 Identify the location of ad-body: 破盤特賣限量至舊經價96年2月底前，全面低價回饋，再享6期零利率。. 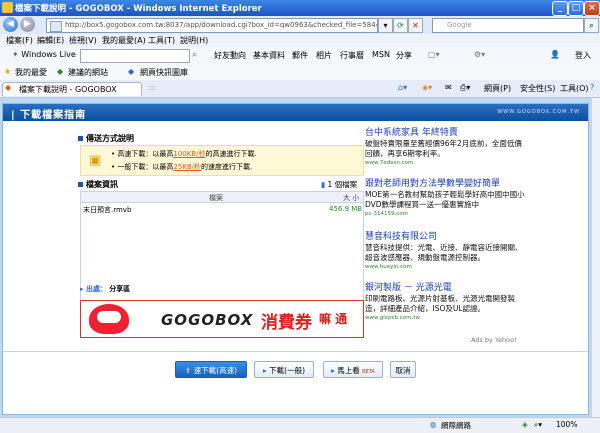
(443, 148).